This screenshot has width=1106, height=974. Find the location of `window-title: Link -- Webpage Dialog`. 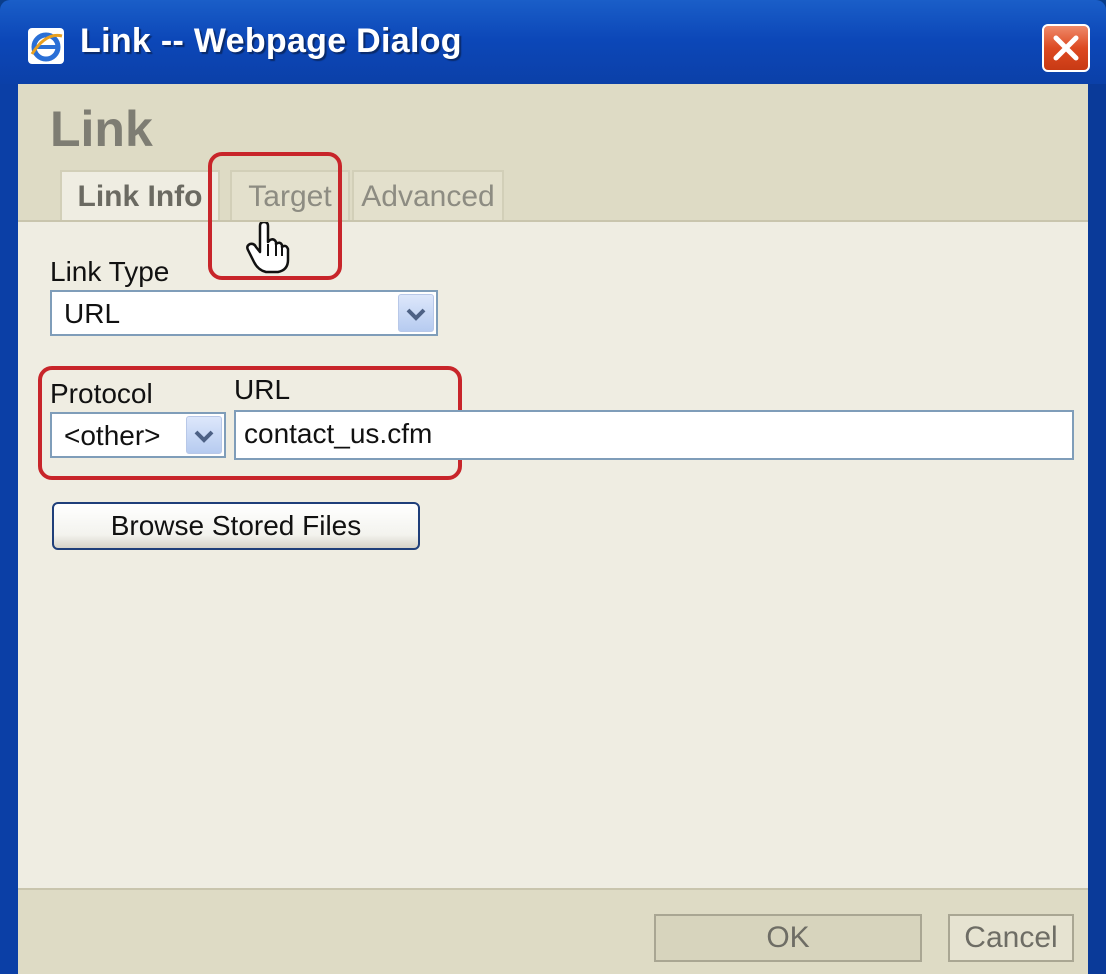

window-title: Link -- Webpage Dialog is located at coordinates (271, 41).